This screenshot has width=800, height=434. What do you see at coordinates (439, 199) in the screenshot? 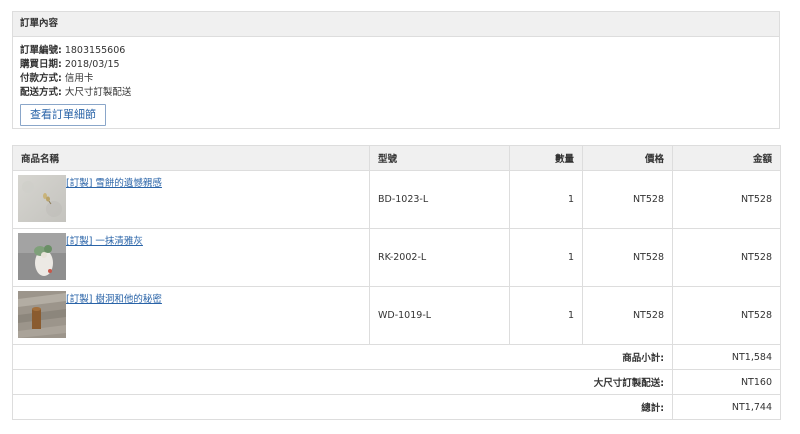
I see `model-cell: BD-1023-L` at bounding box center [439, 199].